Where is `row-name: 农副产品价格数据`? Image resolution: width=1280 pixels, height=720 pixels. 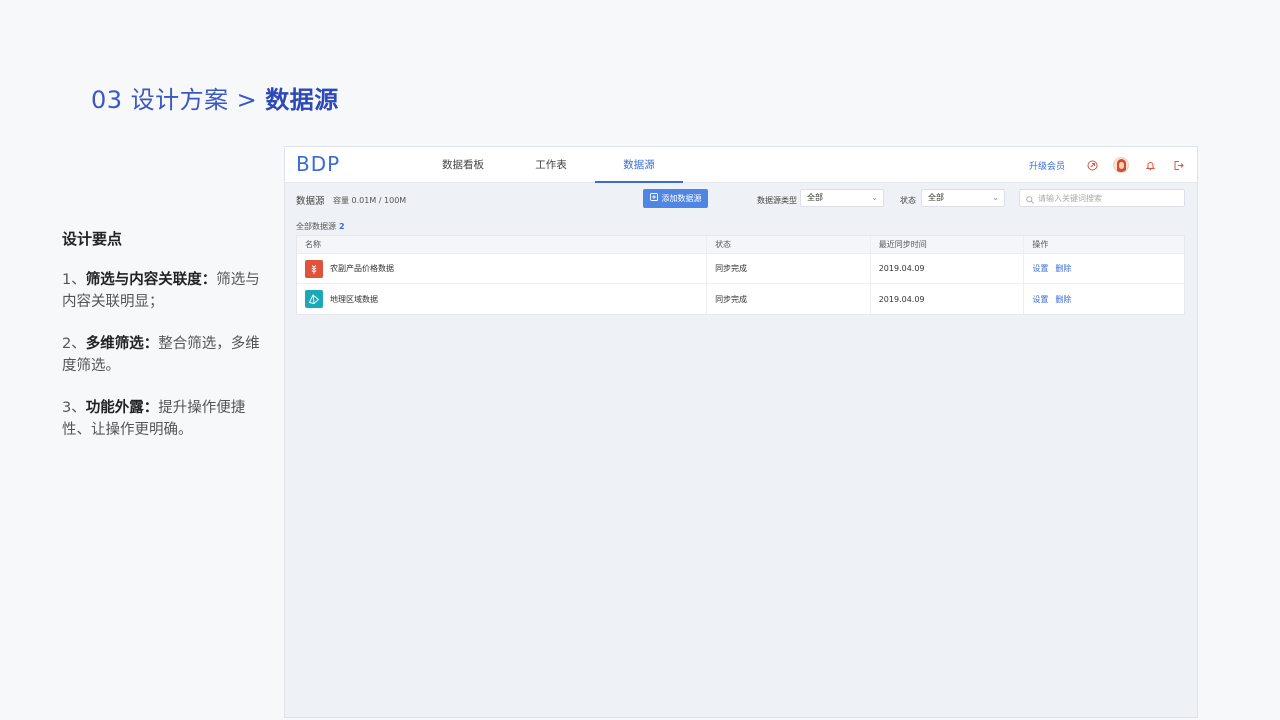
row-name: 农副产品价格数据 is located at coordinates (362, 268).